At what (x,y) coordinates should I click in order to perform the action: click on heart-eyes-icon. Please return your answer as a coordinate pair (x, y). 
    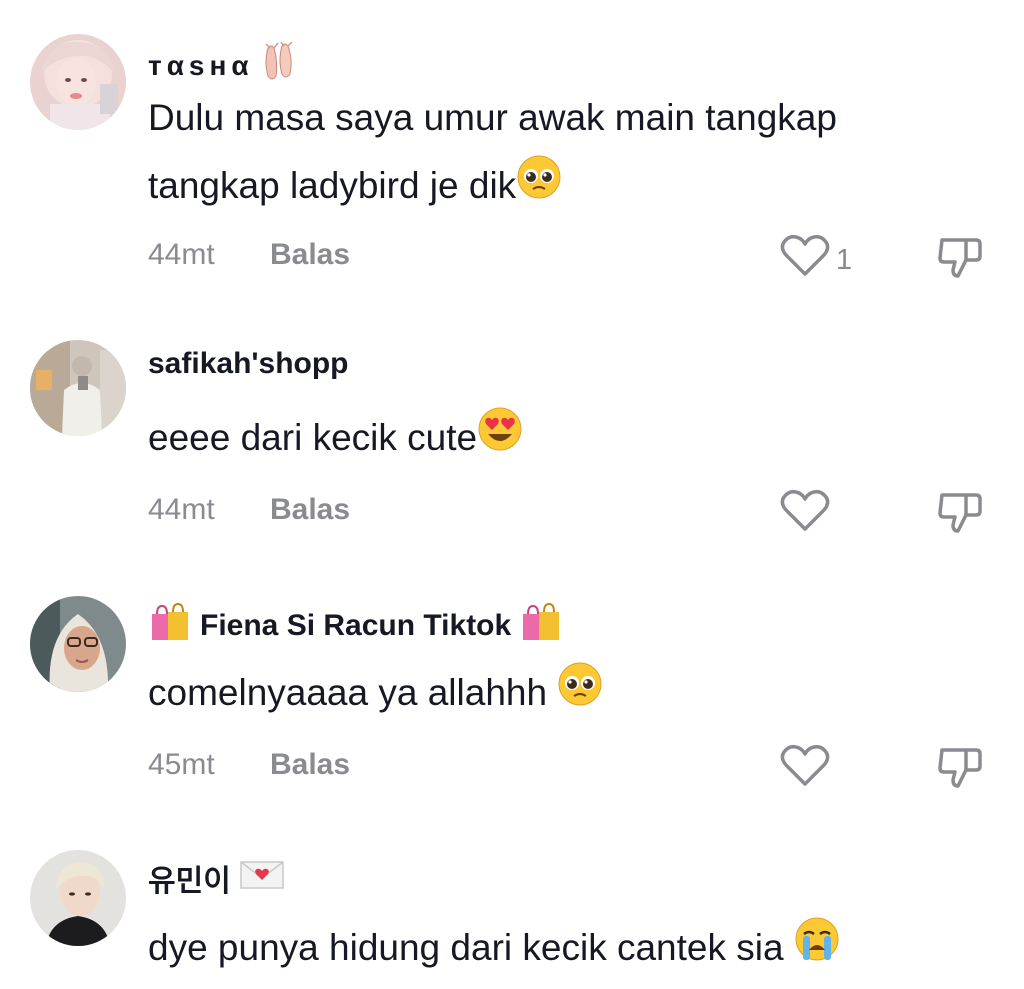
    Looking at the image, I should click on (500, 440).